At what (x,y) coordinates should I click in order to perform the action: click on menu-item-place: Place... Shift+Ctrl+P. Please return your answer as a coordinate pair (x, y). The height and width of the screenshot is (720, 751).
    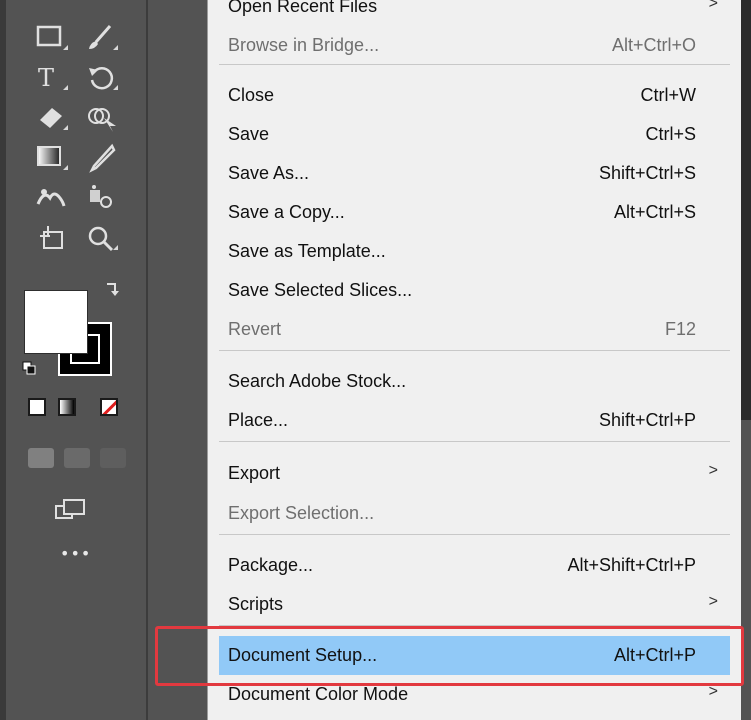
    Looking at the image, I should click on (474, 420).